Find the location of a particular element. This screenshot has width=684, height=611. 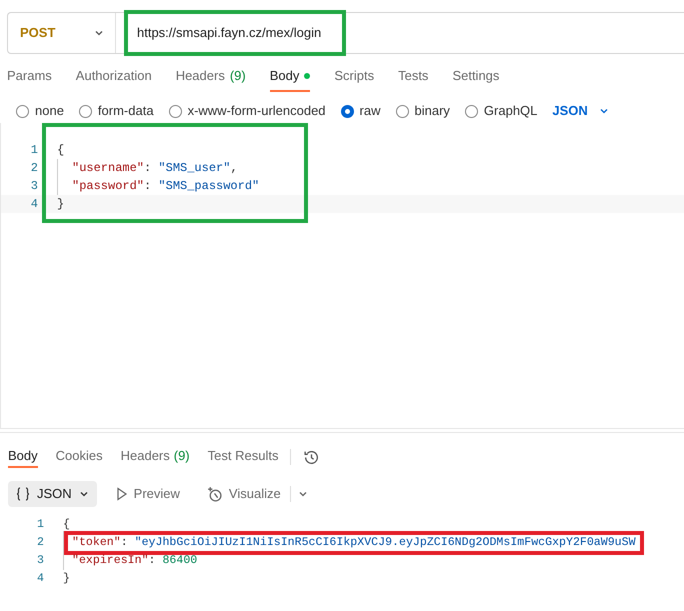

braces-icon is located at coordinates (23, 494).